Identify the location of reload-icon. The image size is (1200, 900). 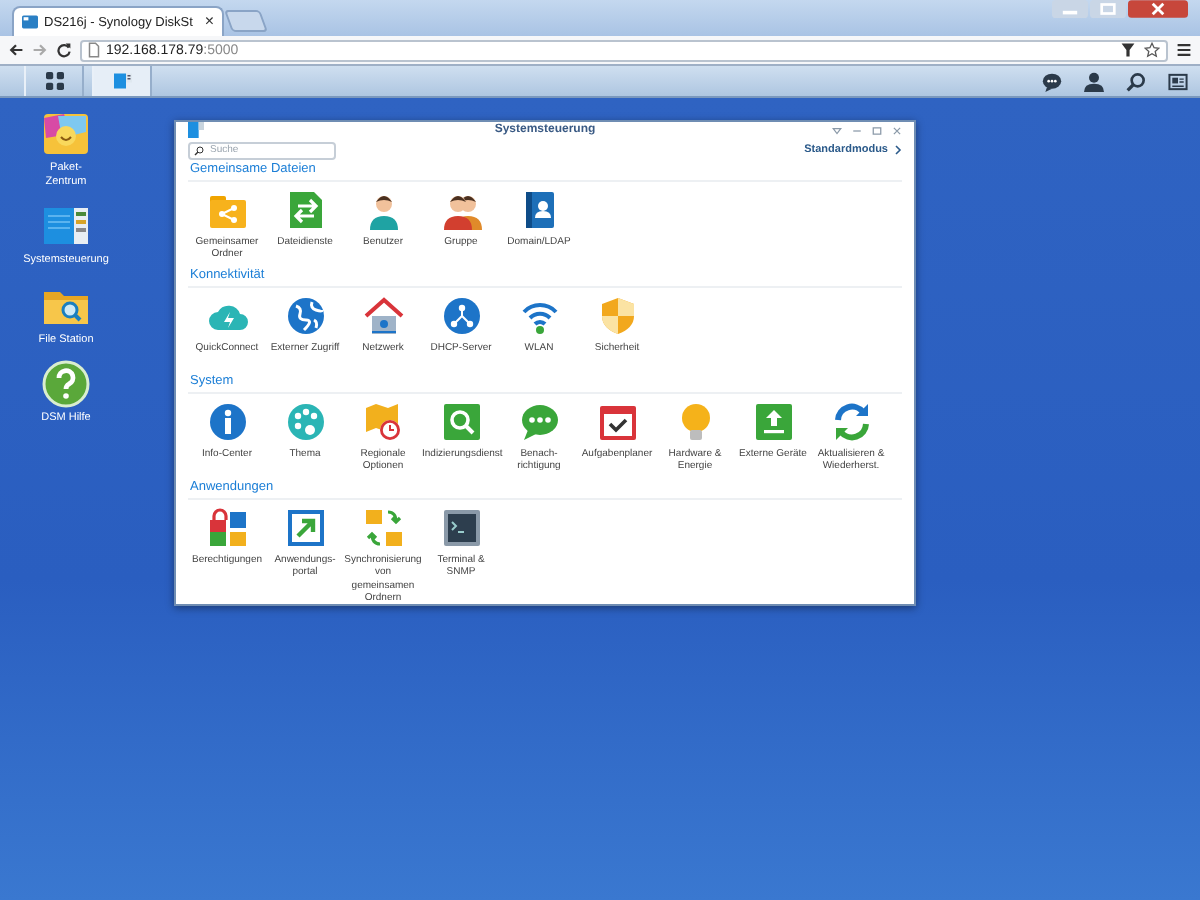
(64, 50).